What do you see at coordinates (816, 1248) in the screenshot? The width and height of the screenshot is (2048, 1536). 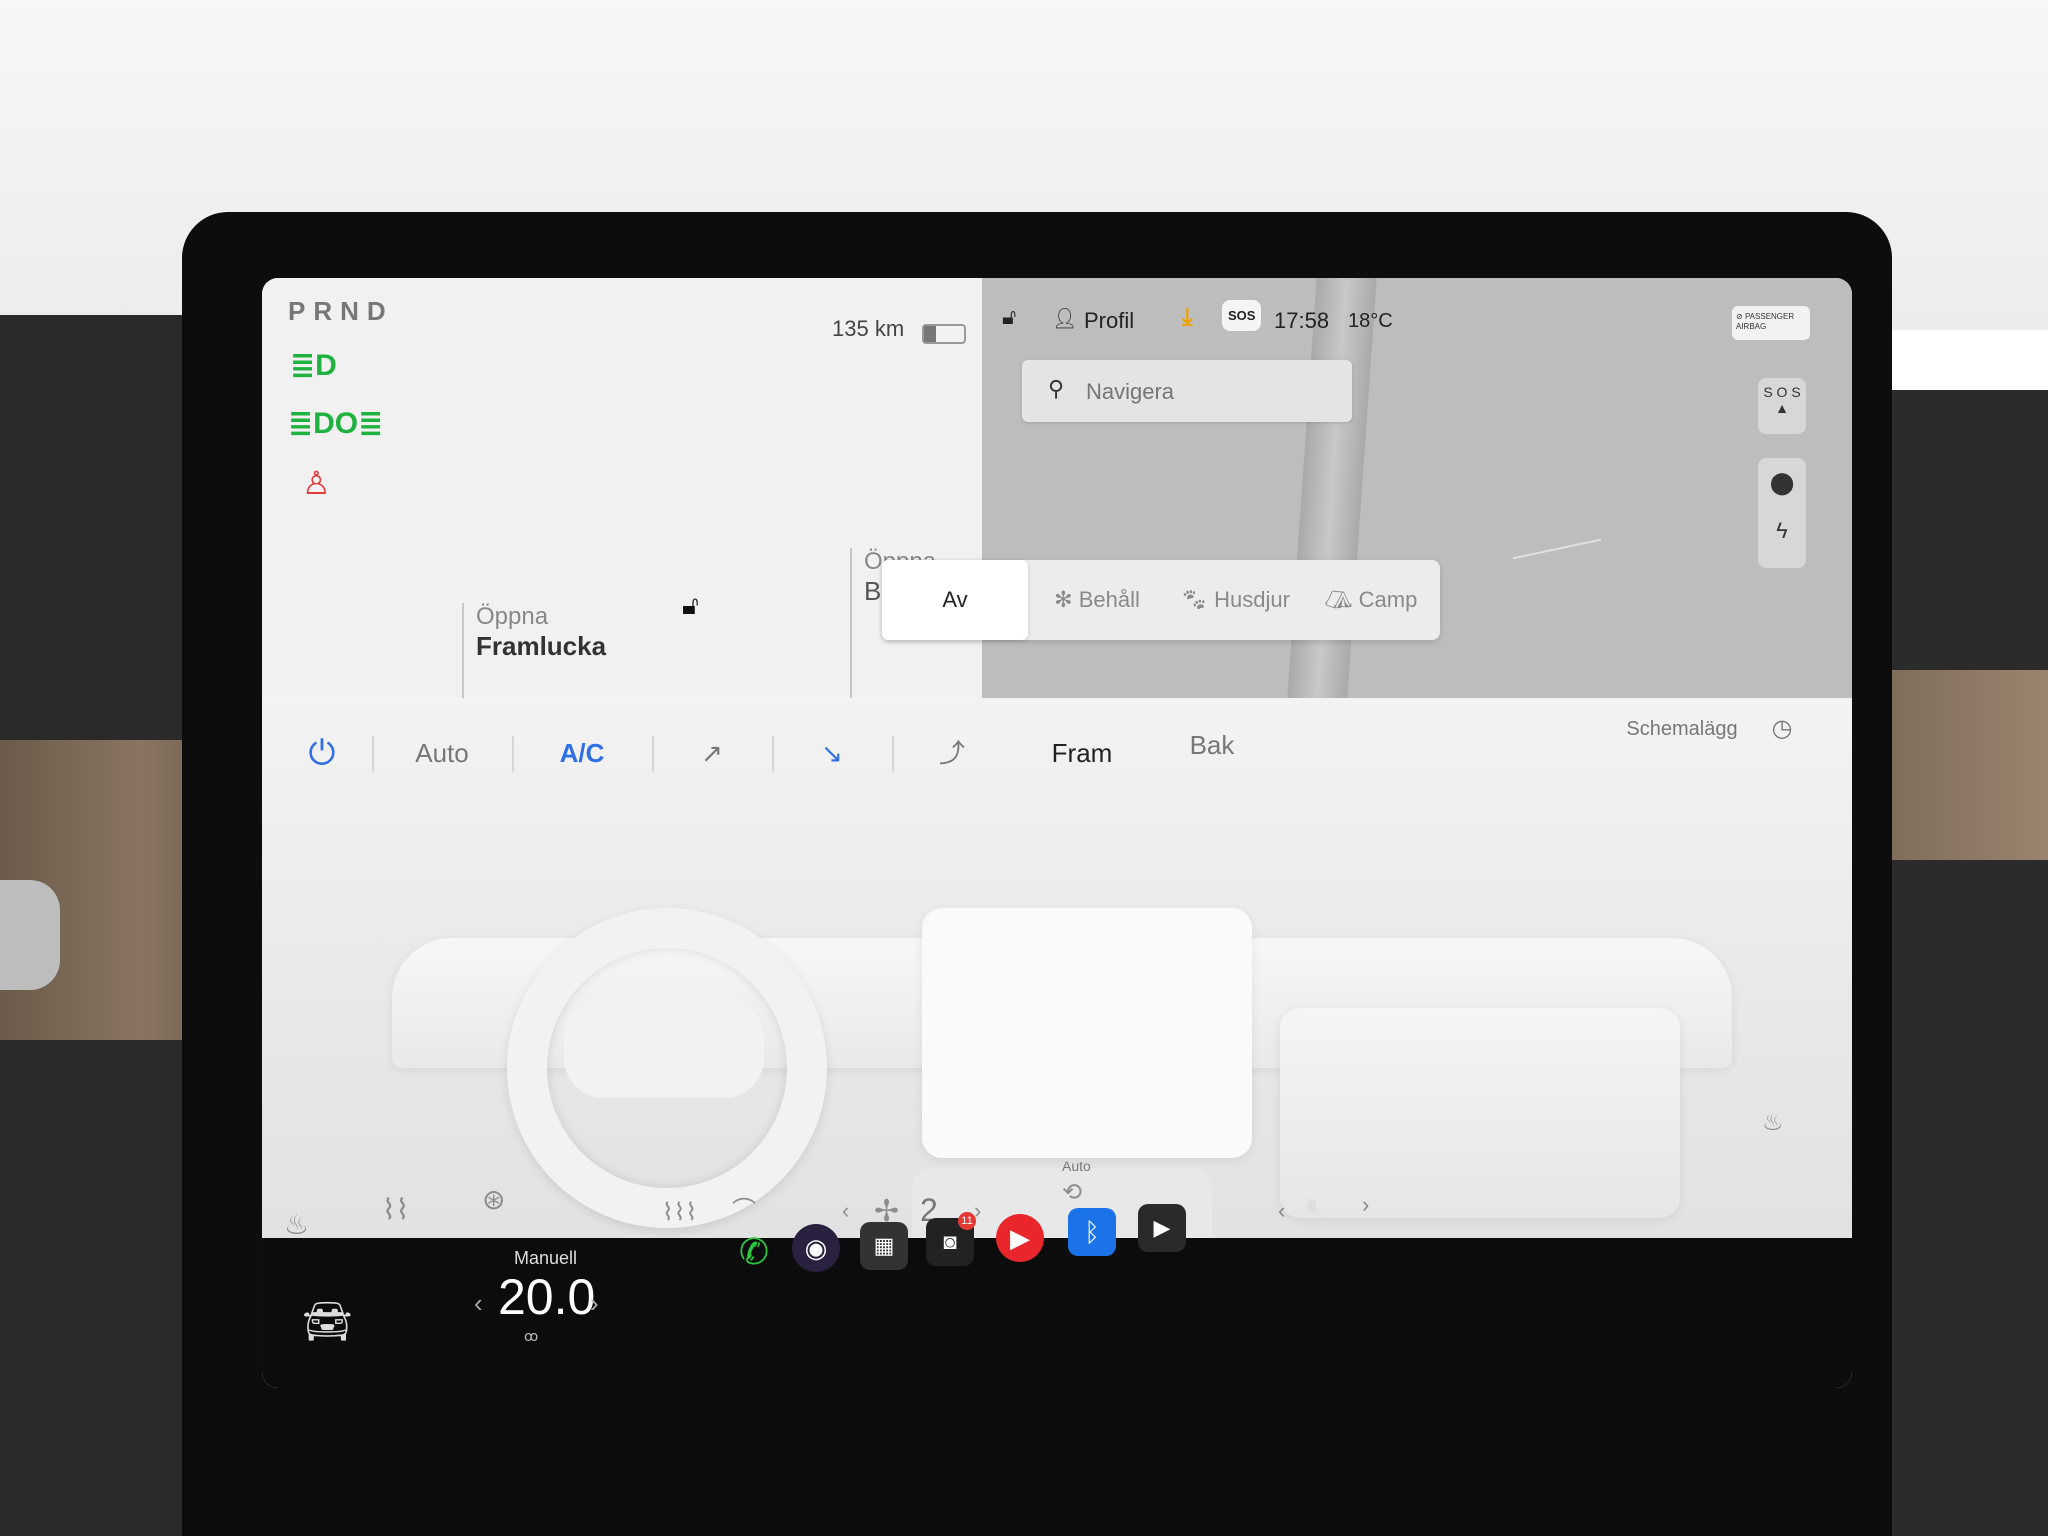 I see `camera-app-icon: ◉` at bounding box center [816, 1248].